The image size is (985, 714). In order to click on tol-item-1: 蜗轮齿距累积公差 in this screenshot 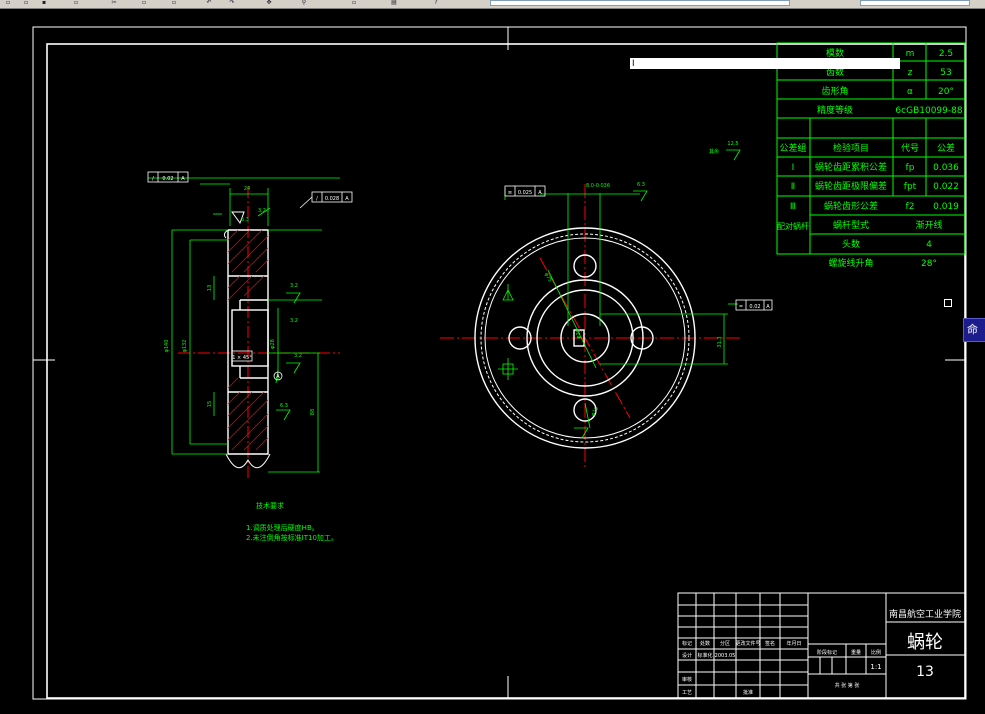, I will do `click(851, 167)`.